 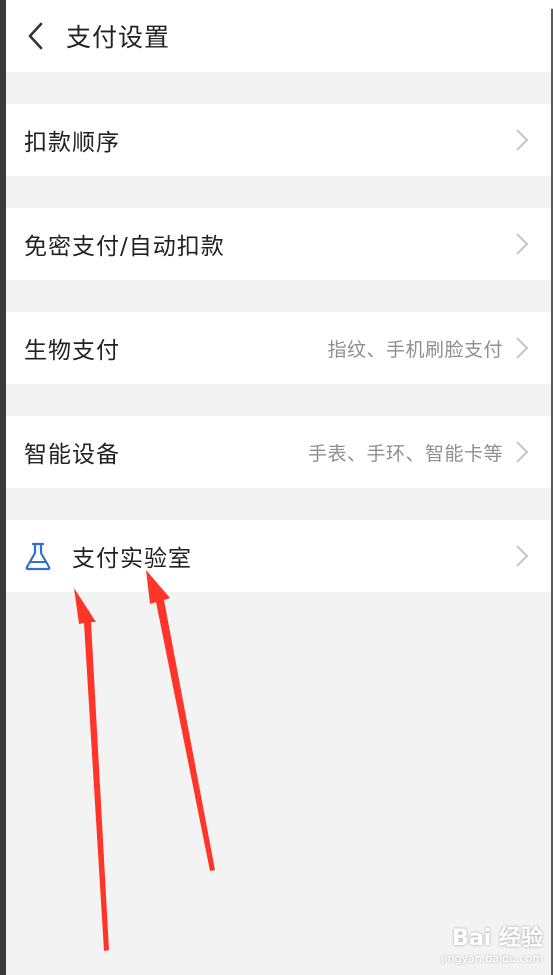 I want to click on row-label: 支付实验室, so click(x=132, y=559).